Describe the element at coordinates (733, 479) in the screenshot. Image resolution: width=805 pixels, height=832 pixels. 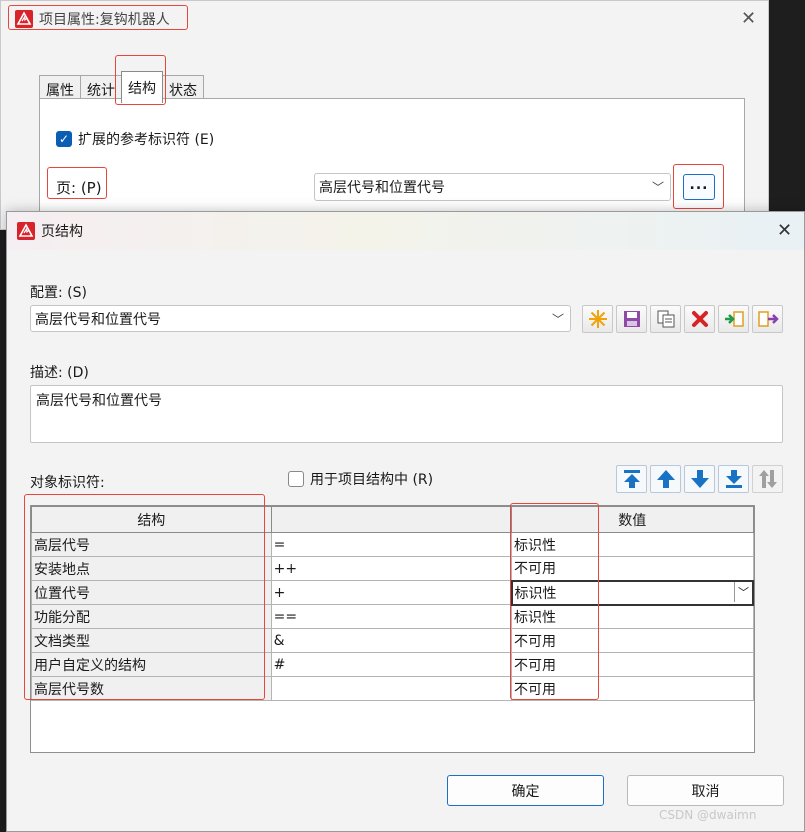
I see `move-bottom-icon` at that location.